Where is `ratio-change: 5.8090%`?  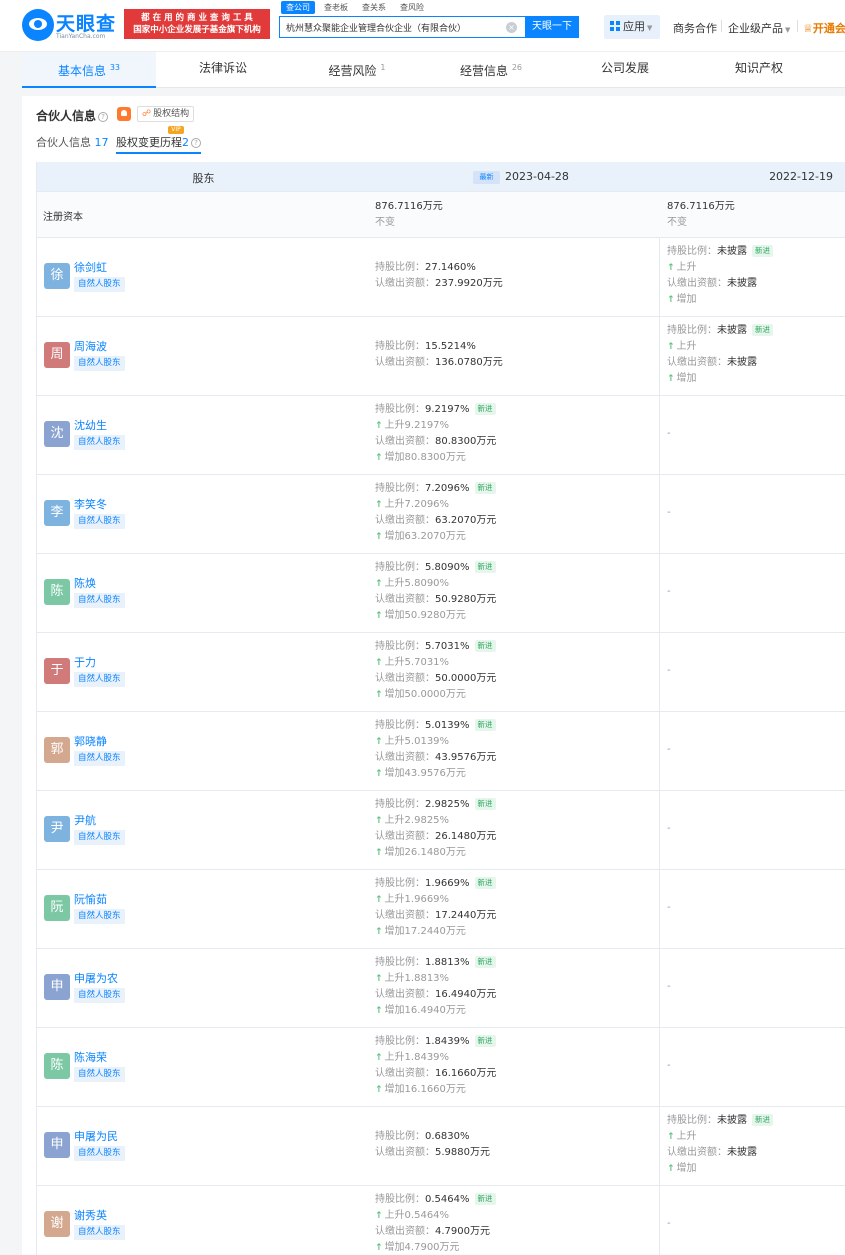
ratio-change: 5.8090% is located at coordinates (427, 583).